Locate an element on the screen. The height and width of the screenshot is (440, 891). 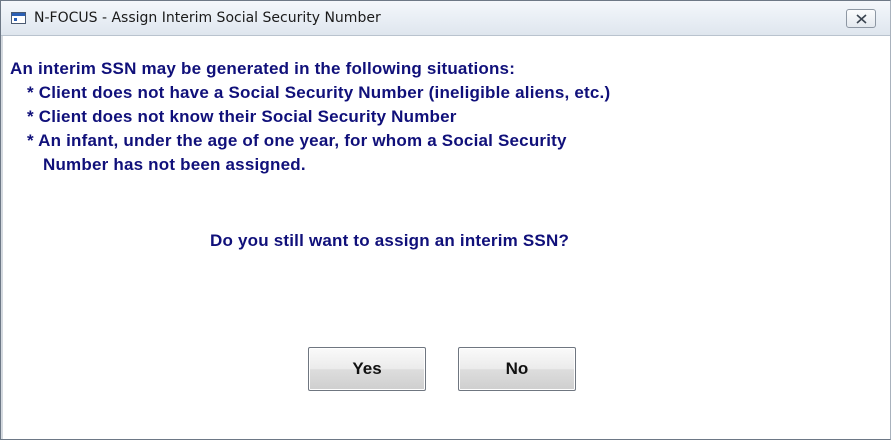
no-button: No is located at coordinates (517, 369).